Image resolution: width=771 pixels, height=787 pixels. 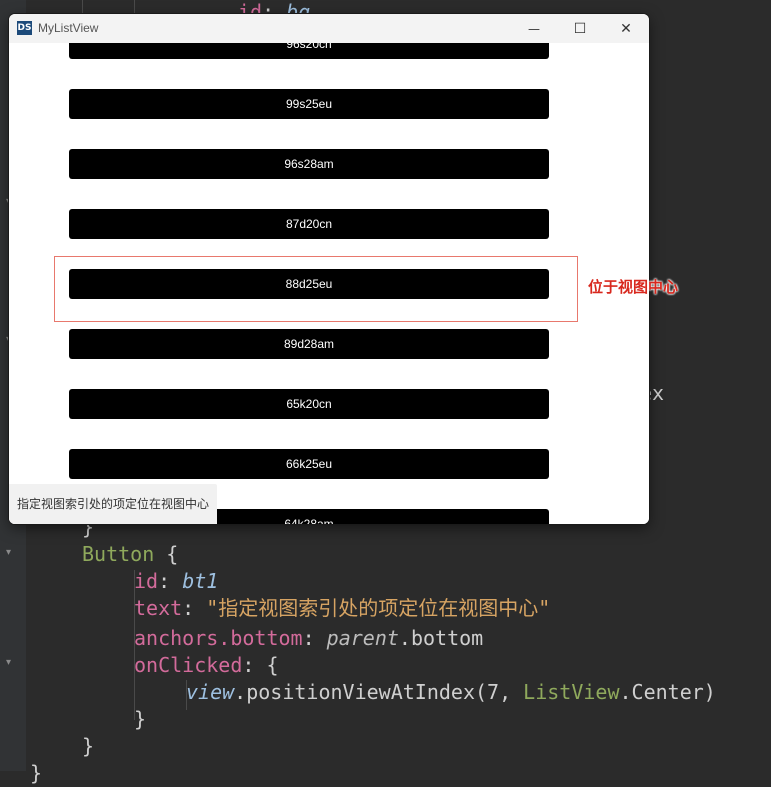 What do you see at coordinates (309, 638) in the screenshot?
I see `code-line-anchors: anchors.bottom: parent.bottom` at bounding box center [309, 638].